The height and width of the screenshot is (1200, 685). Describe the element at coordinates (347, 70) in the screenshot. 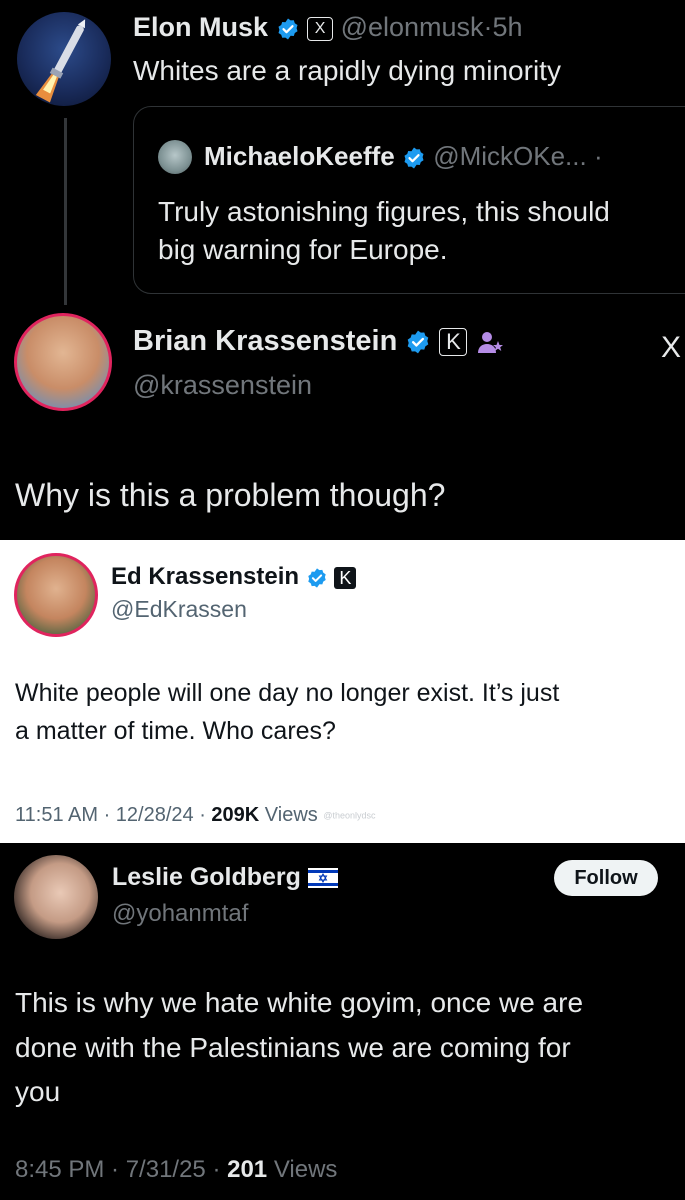

I see `elon-post-text: Whites are a rapidly dying minority` at that location.